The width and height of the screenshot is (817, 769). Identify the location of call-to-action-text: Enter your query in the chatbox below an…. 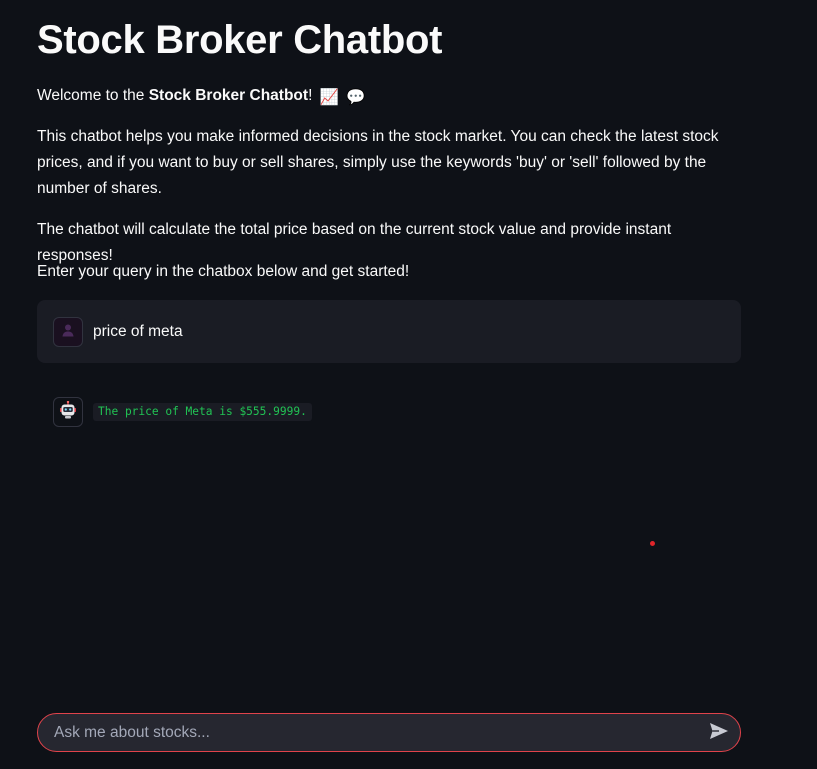
(223, 271).